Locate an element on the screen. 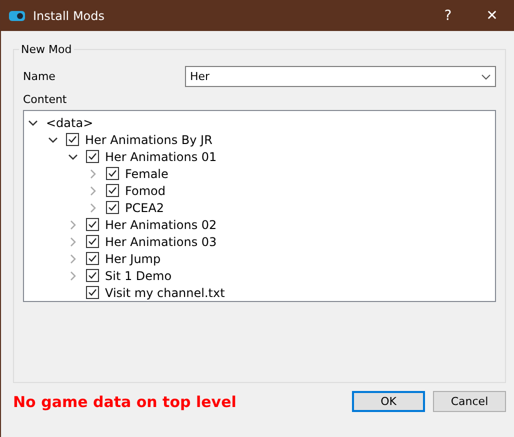 The height and width of the screenshot is (437, 514). tree-item-label: Her Jump is located at coordinates (133, 259).